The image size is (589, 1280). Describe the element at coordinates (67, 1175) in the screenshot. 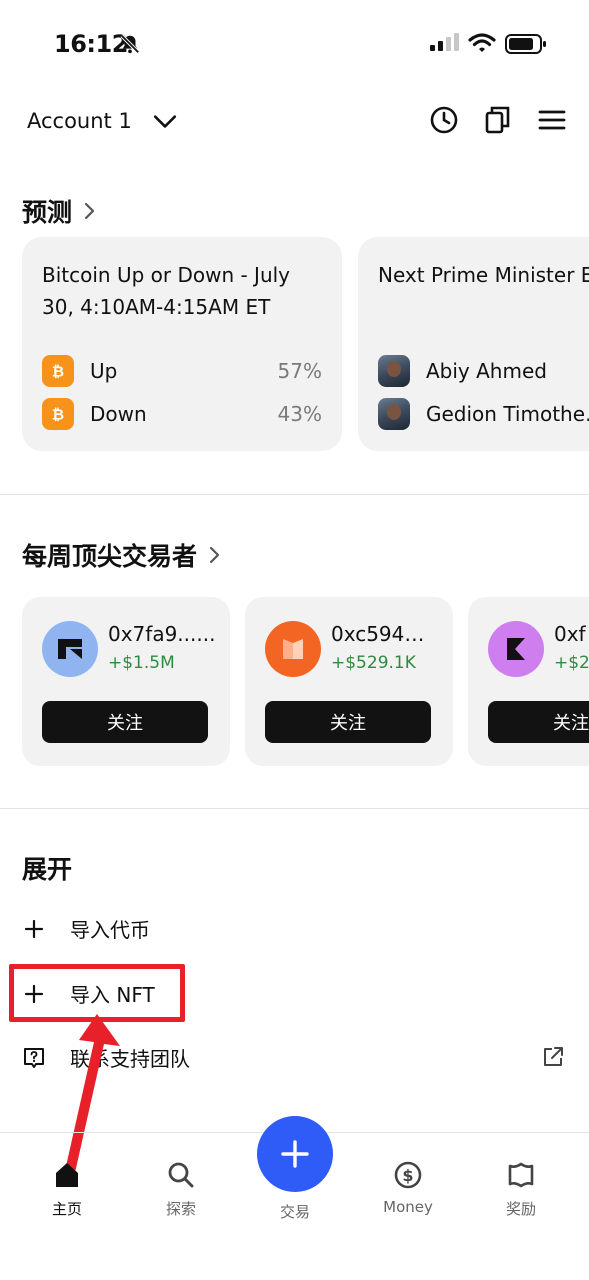

I see `home-icon` at that location.